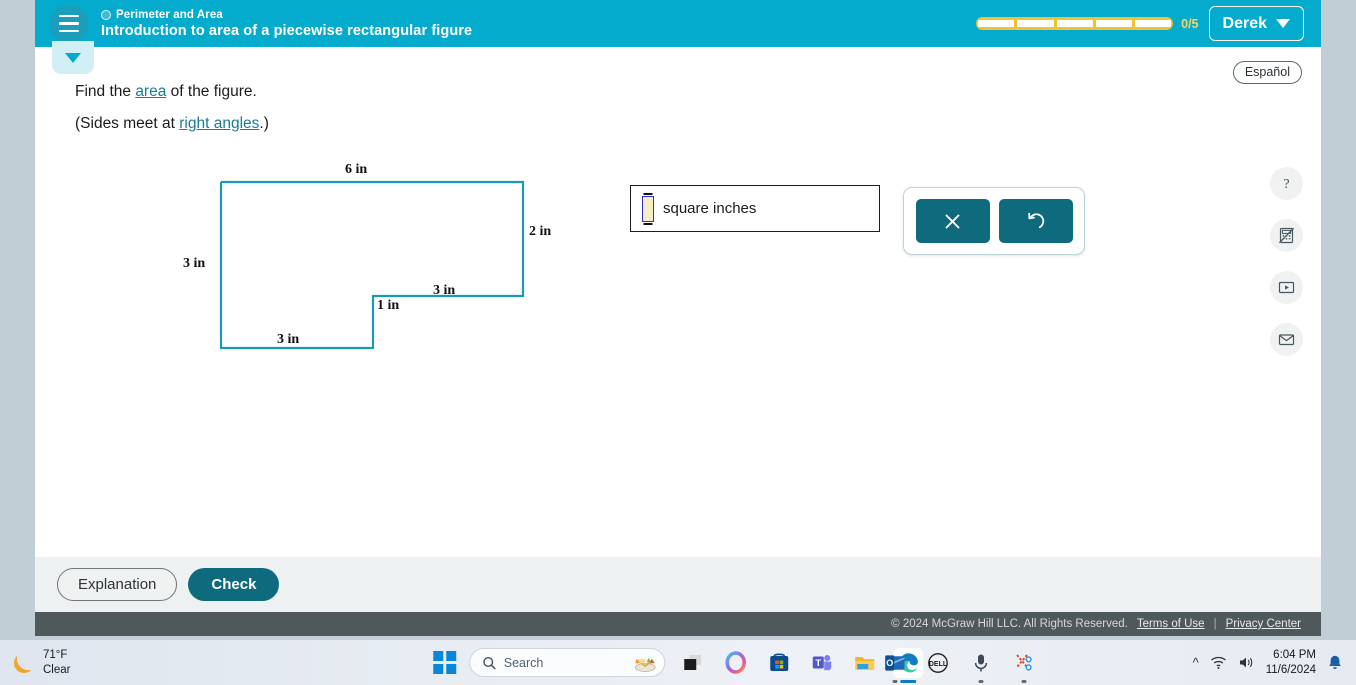  What do you see at coordinates (286, 15) in the screenshot?
I see `breadcrumb: Perimeter and Area` at bounding box center [286, 15].